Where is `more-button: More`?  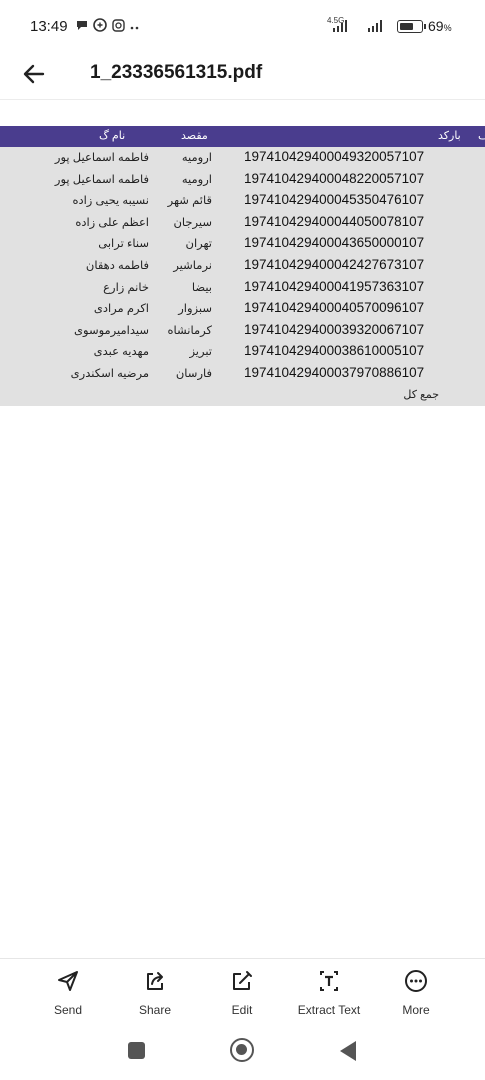
more-button: More is located at coordinates (416, 993).